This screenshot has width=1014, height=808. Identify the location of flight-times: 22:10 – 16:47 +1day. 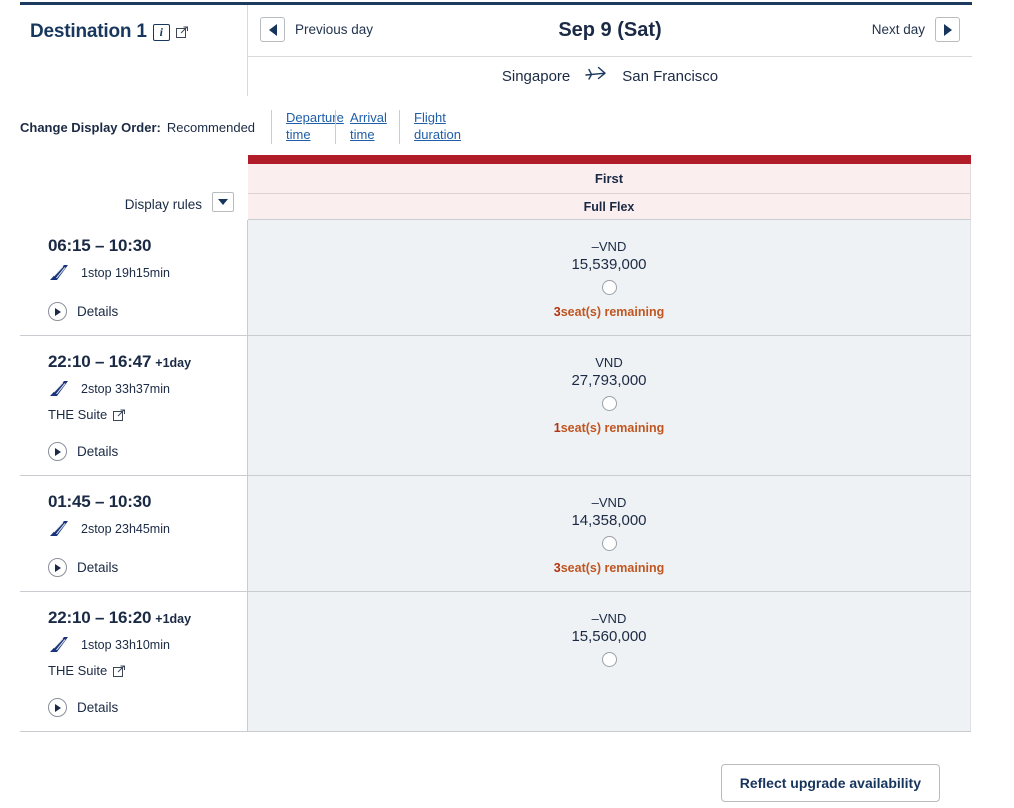
(147, 362).